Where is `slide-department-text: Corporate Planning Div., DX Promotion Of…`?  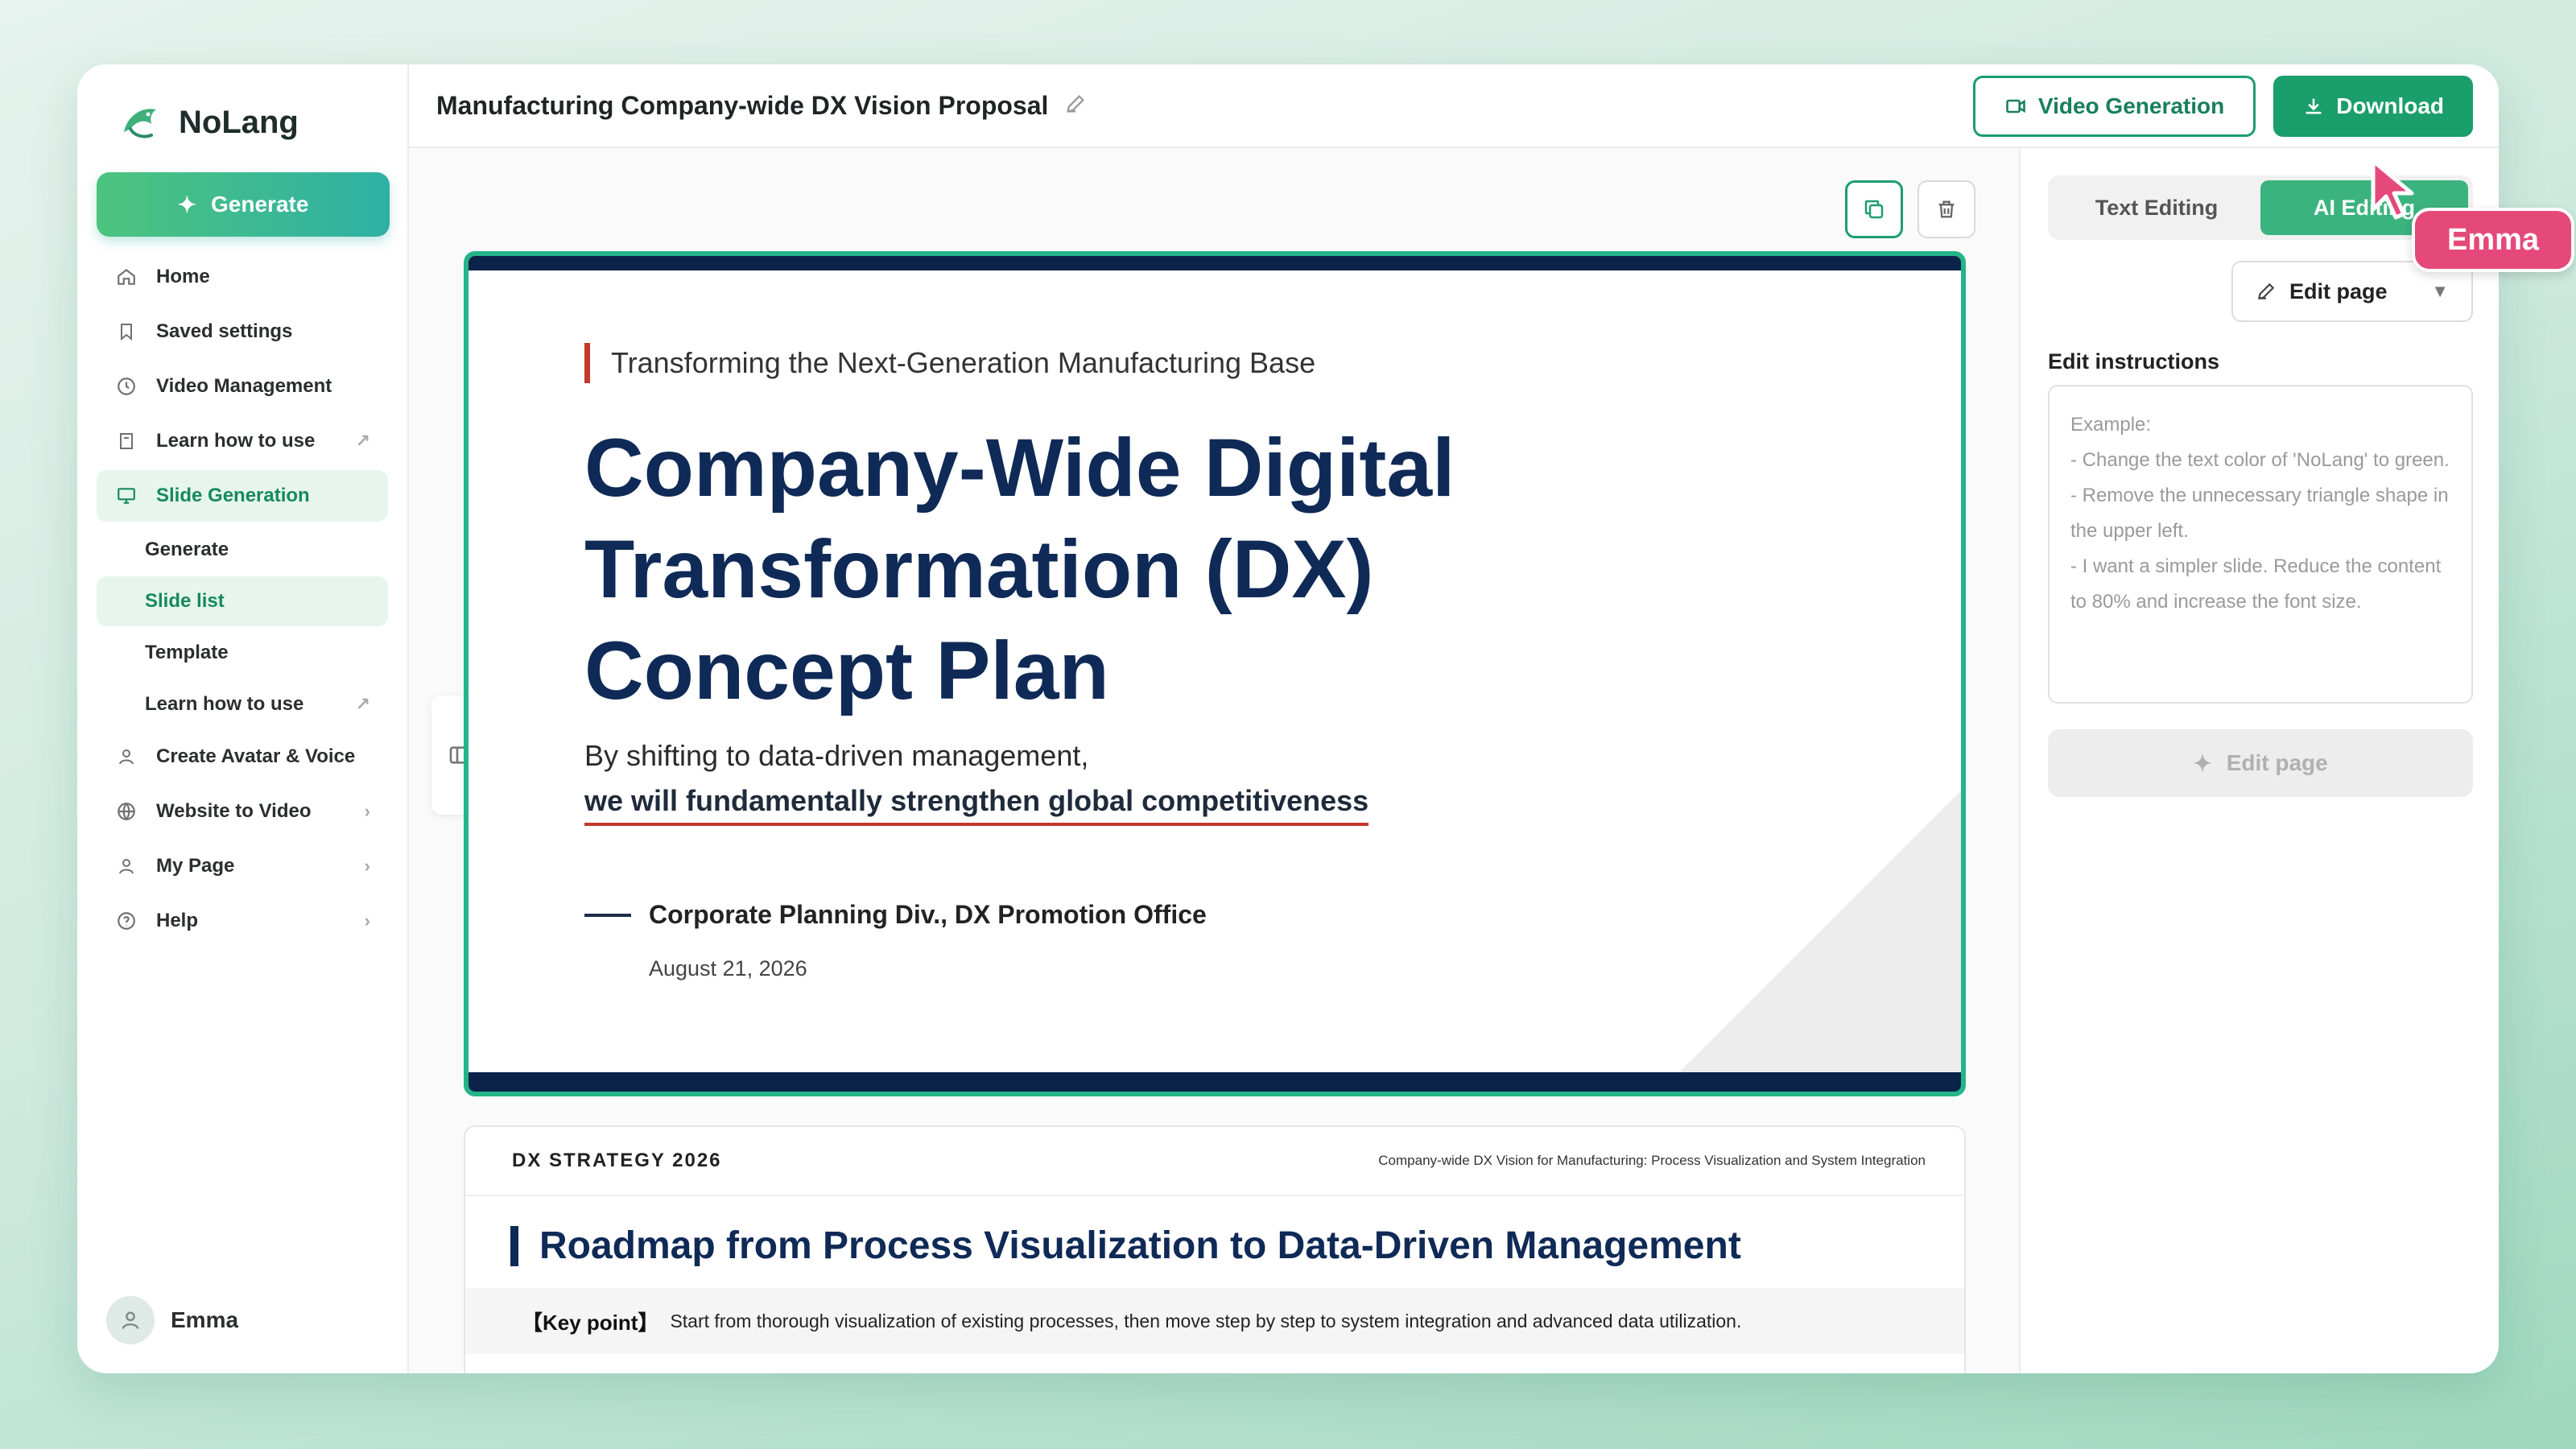 slide-department-text: Corporate Planning Div., DX Promotion Of… is located at coordinates (928, 914).